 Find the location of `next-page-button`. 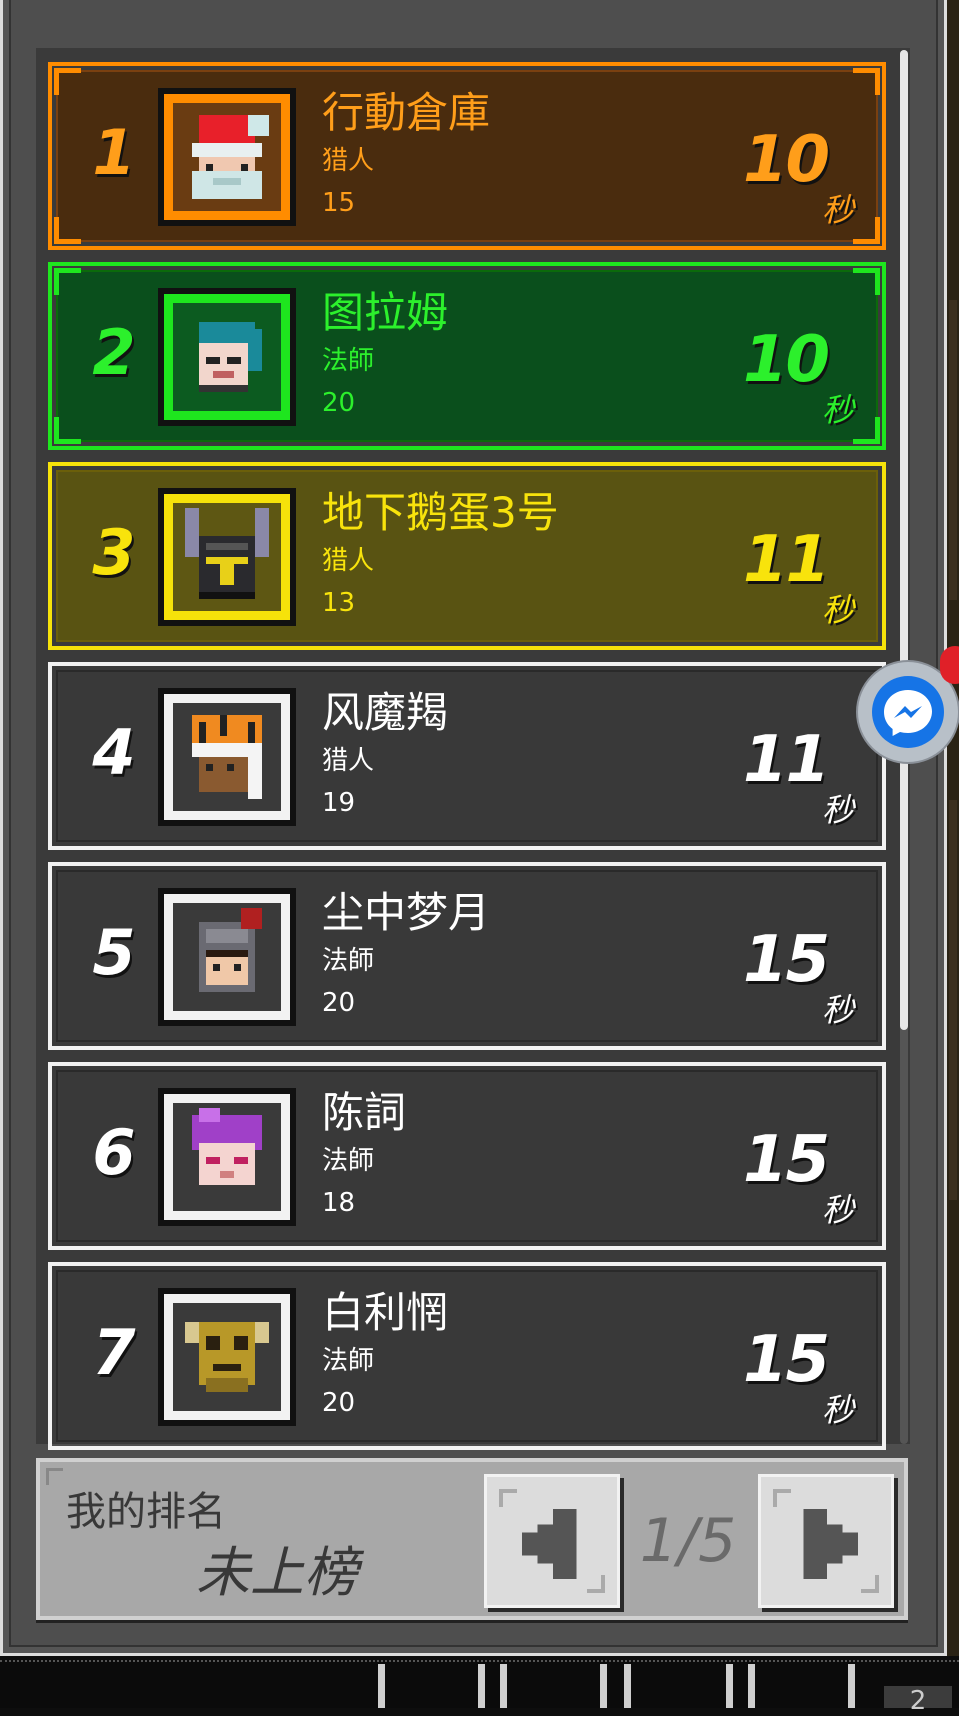

next-page-button is located at coordinates (826, 1541).